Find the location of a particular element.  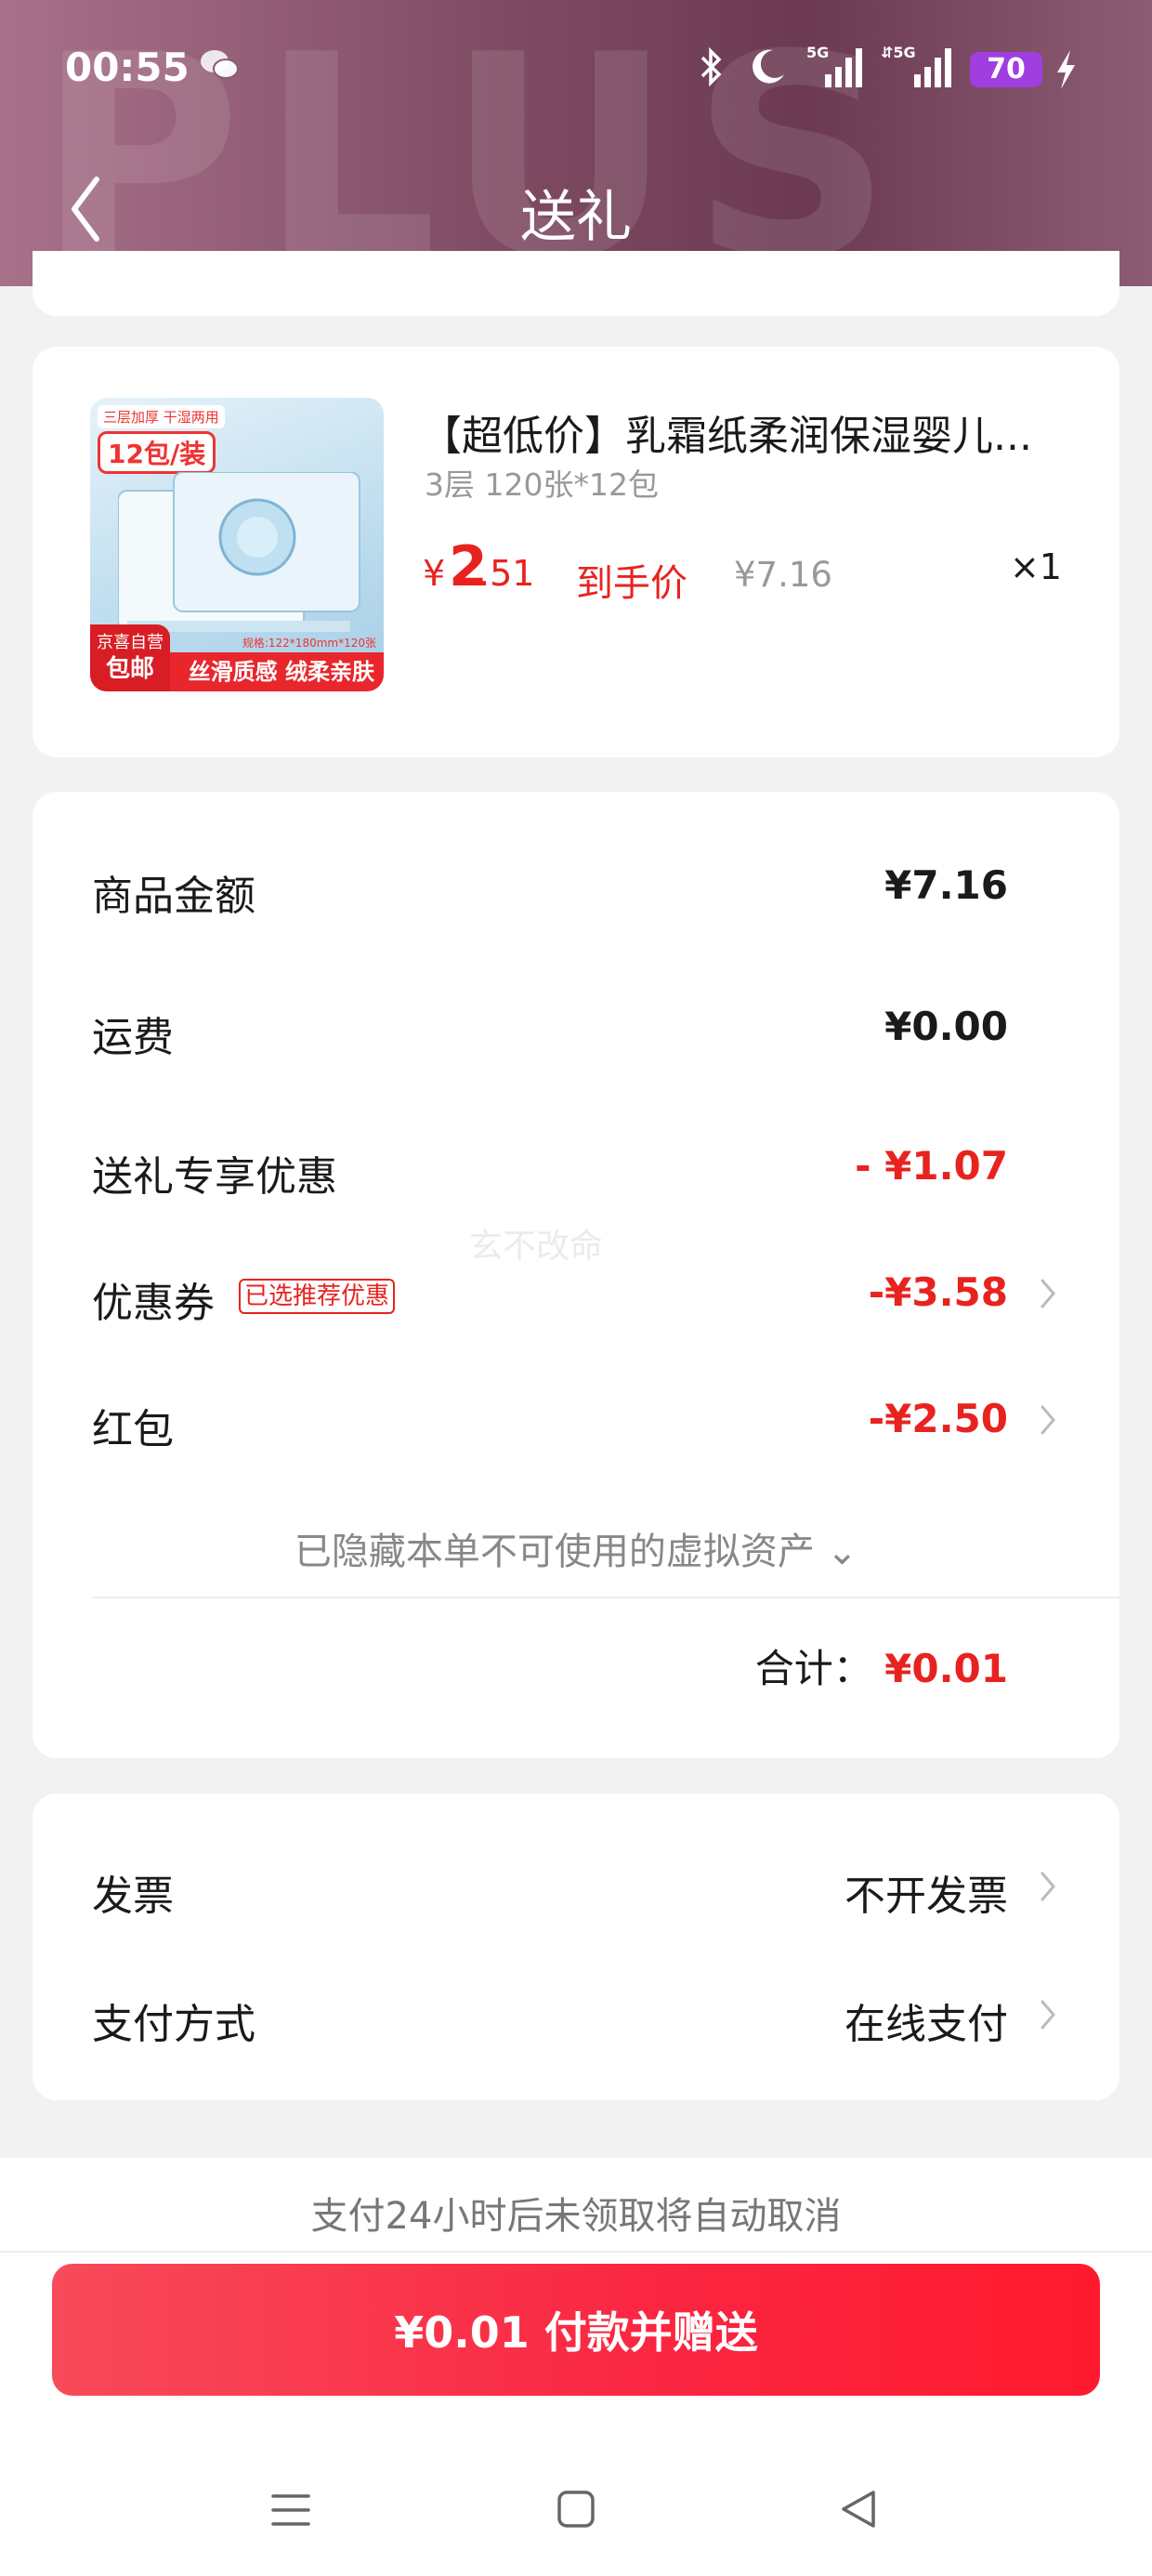

summary-row-goods-amount: 商品金额 ¥7.16 is located at coordinates (575, 894).